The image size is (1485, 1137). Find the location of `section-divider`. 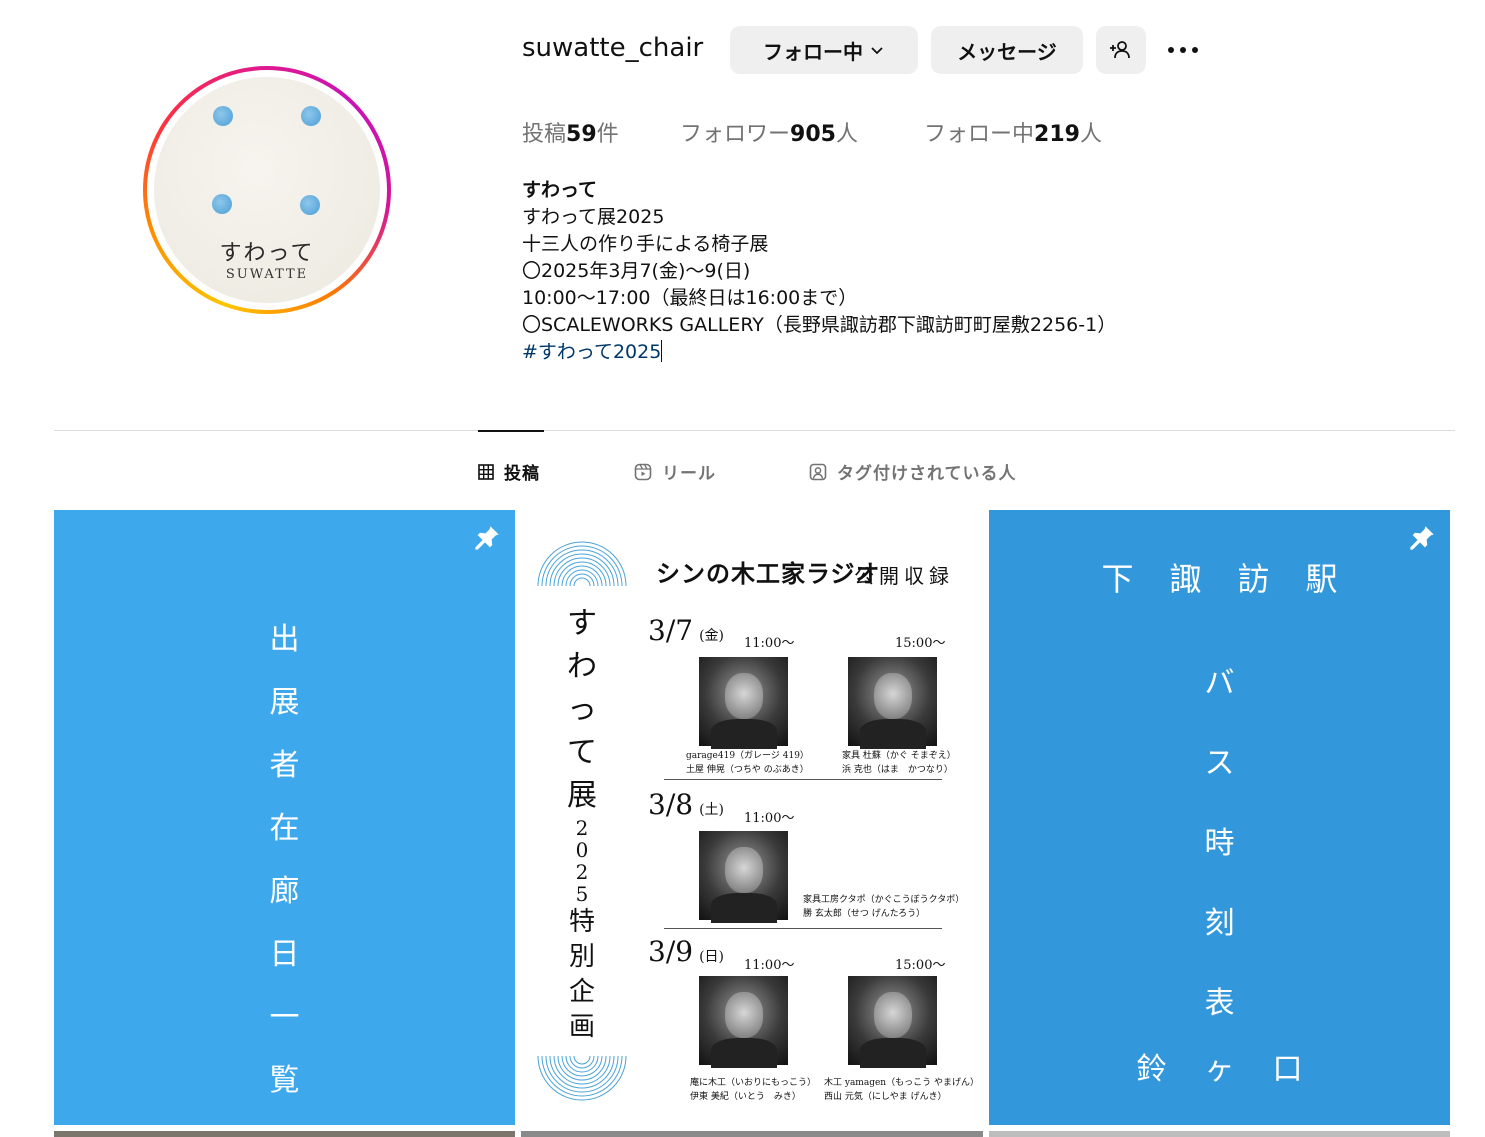

section-divider is located at coordinates (803, 779).